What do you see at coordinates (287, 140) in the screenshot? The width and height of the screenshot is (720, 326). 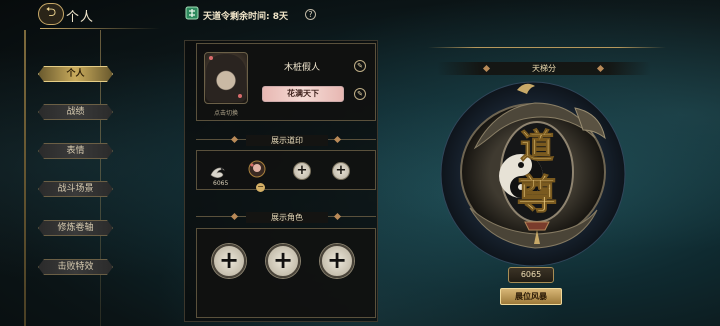 I see `seal-section-title: 展示道印` at bounding box center [287, 140].